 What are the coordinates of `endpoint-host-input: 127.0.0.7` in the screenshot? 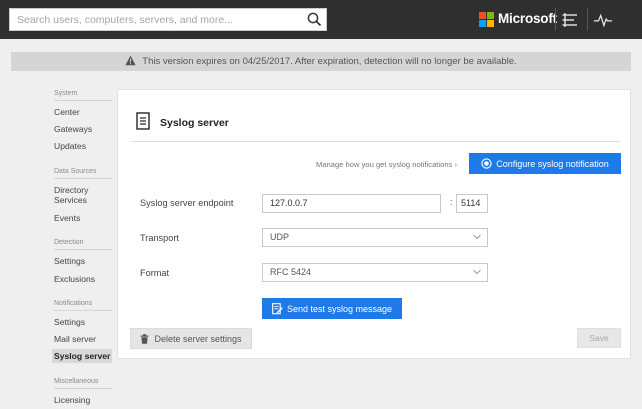 It's located at (351, 203).